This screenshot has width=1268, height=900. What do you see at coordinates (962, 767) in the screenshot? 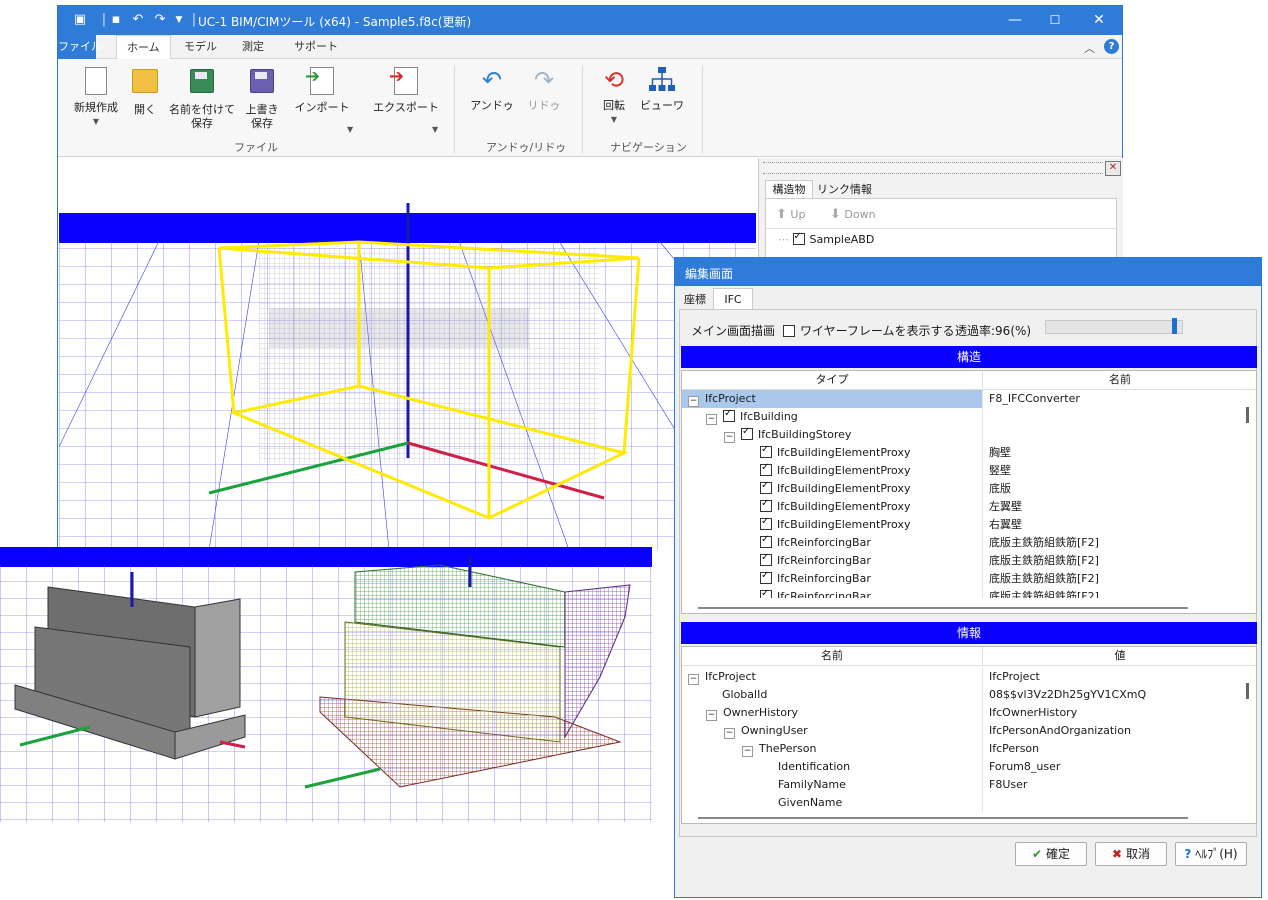
I see `table-row: Identification Forum8_user` at bounding box center [962, 767].